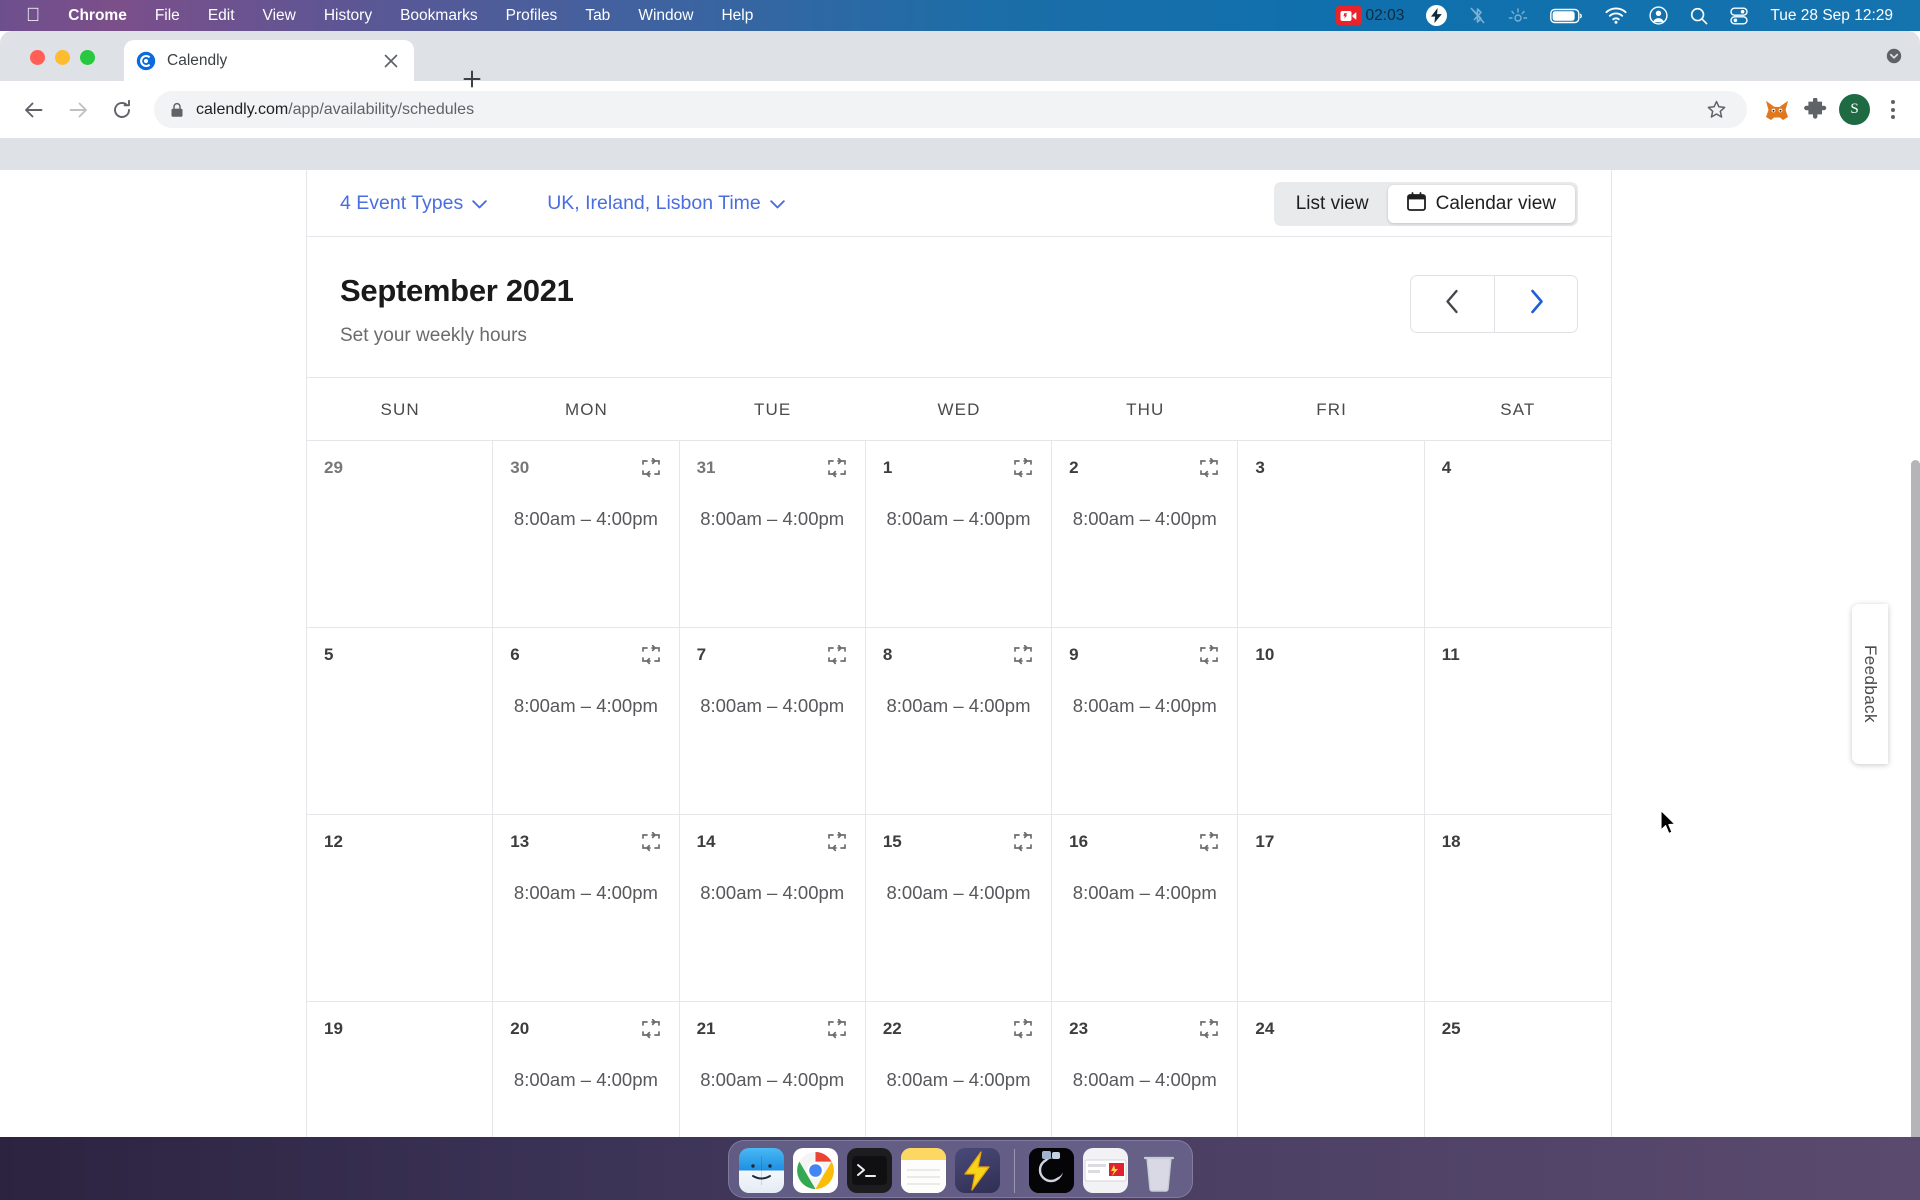  I want to click on back-button, so click(34, 110).